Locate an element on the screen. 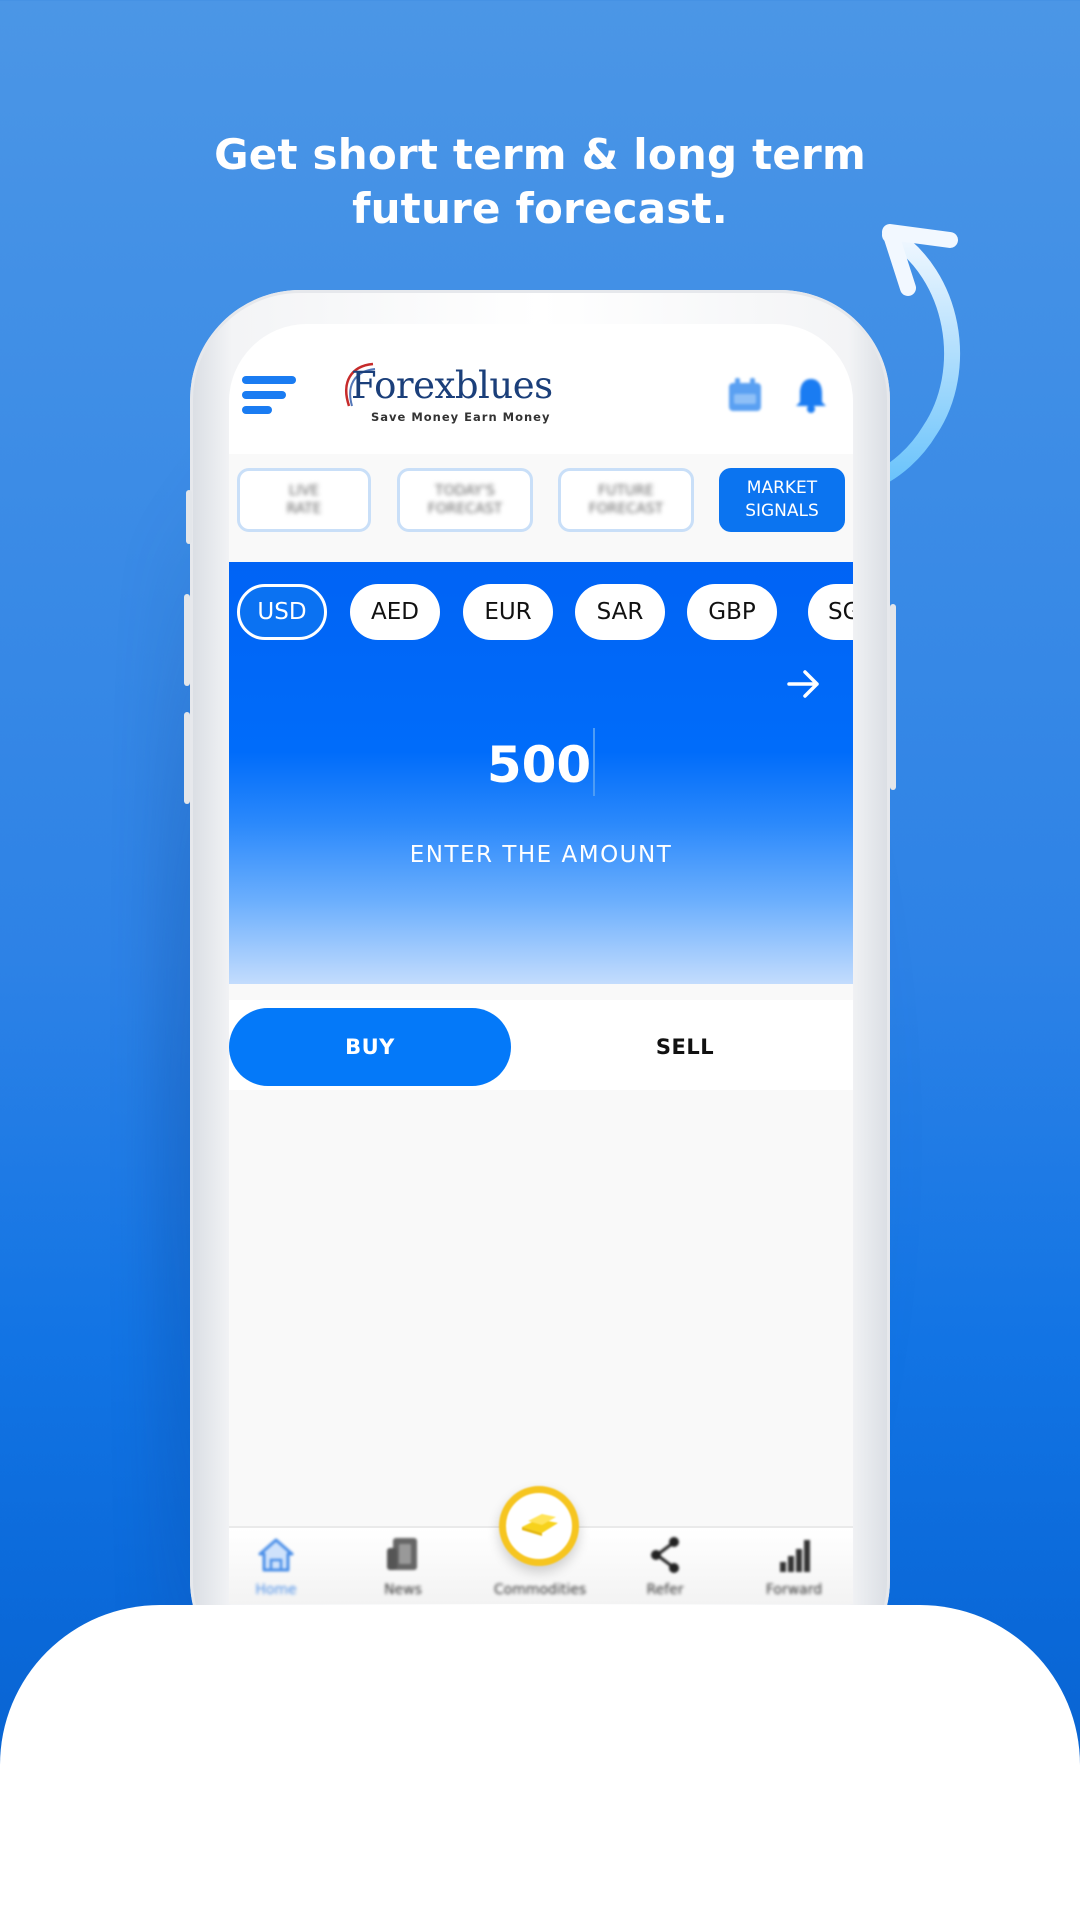 The image size is (1080, 1920). menu-icon is located at coordinates (269, 397).